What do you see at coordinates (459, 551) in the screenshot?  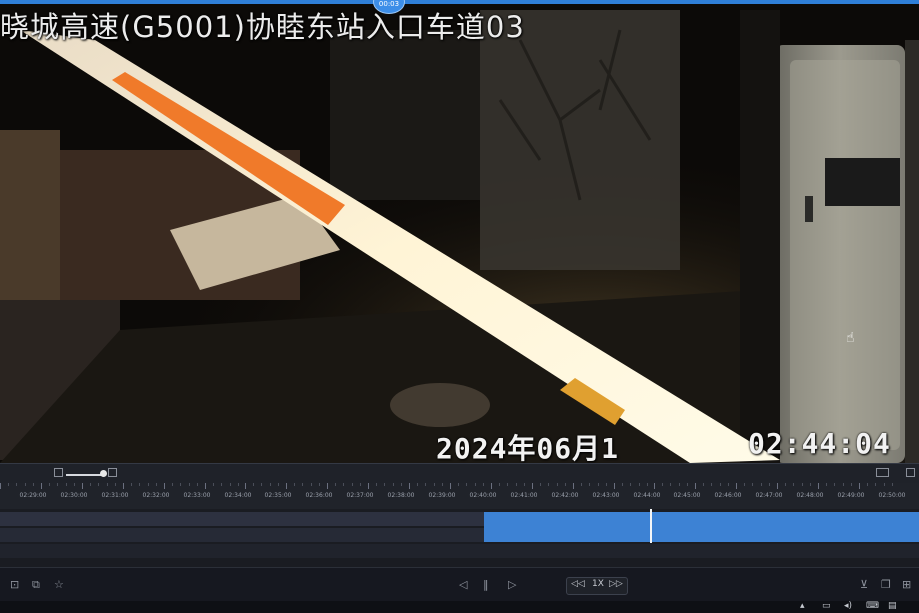 I see `track-row` at bounding box center [459, 551].